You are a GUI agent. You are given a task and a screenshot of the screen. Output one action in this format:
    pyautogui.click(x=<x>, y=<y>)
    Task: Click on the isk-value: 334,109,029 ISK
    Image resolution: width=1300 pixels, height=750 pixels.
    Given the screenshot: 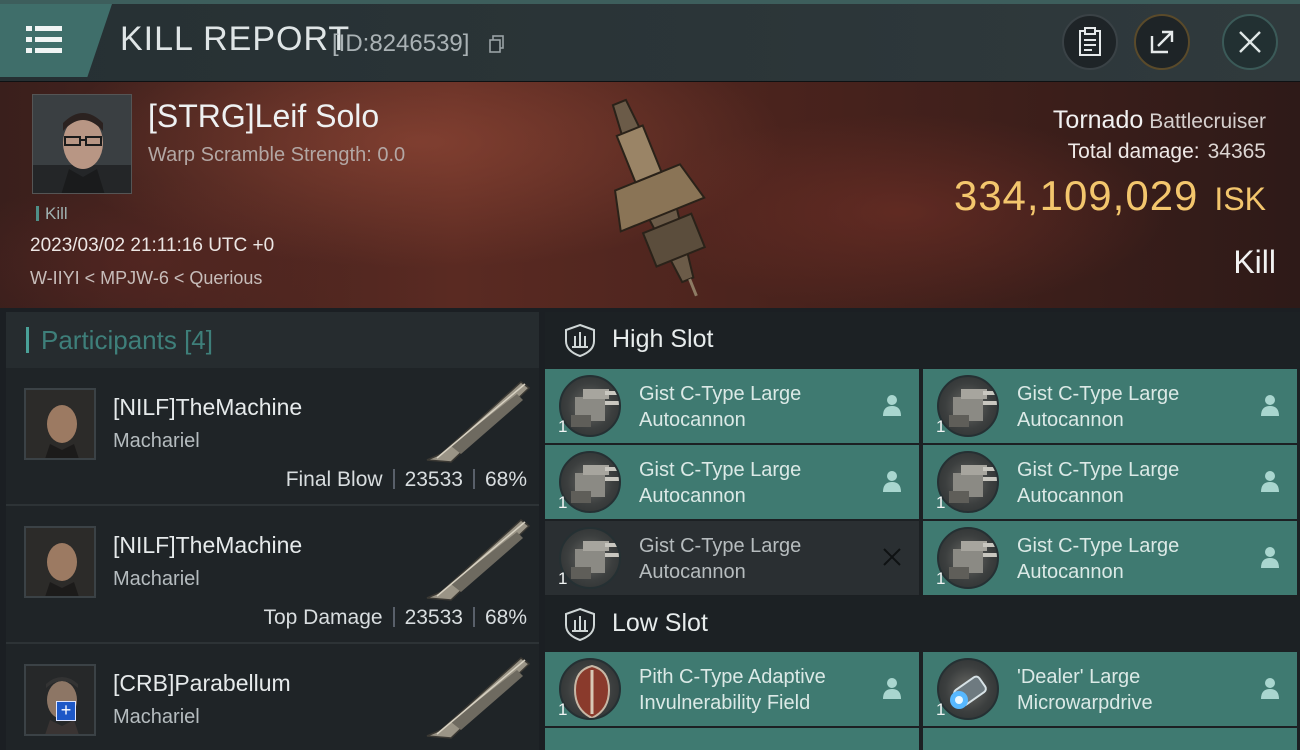 What is the action you would take?
    pyautogui.click(x=1110, y=196)
    